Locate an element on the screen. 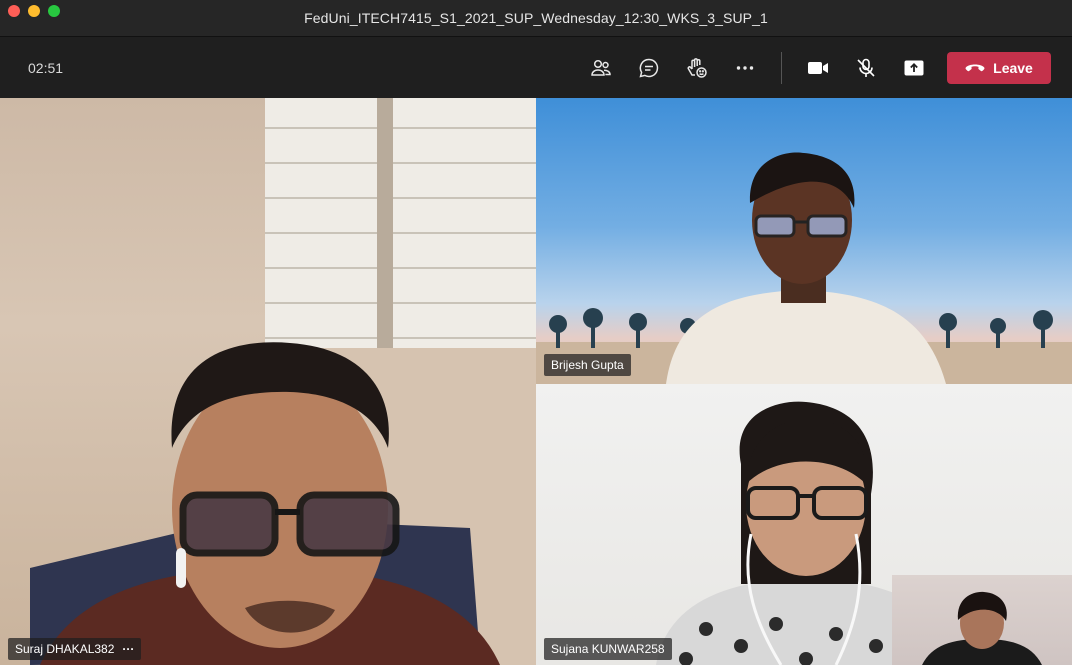  self-view-tile is located at coordinates (982, 620).